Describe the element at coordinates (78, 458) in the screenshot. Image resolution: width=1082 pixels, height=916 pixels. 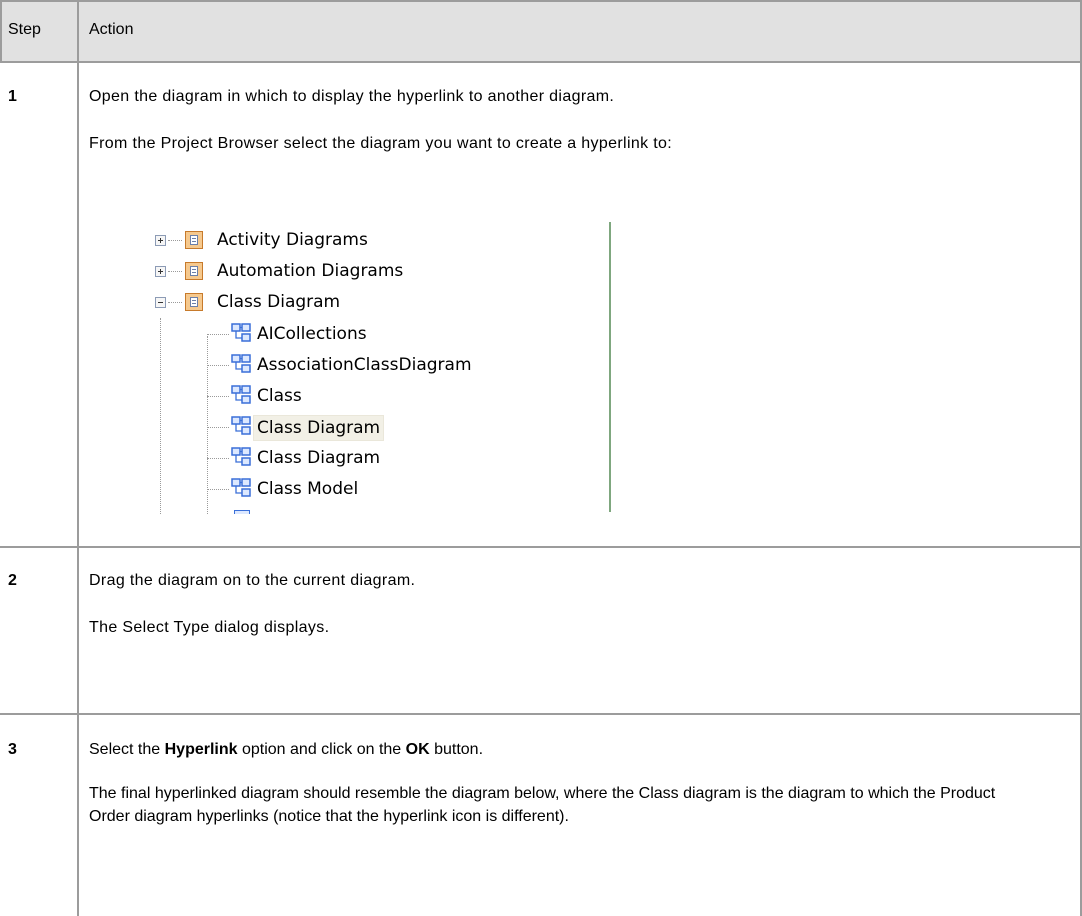
I see `table-column-divider` at that location.